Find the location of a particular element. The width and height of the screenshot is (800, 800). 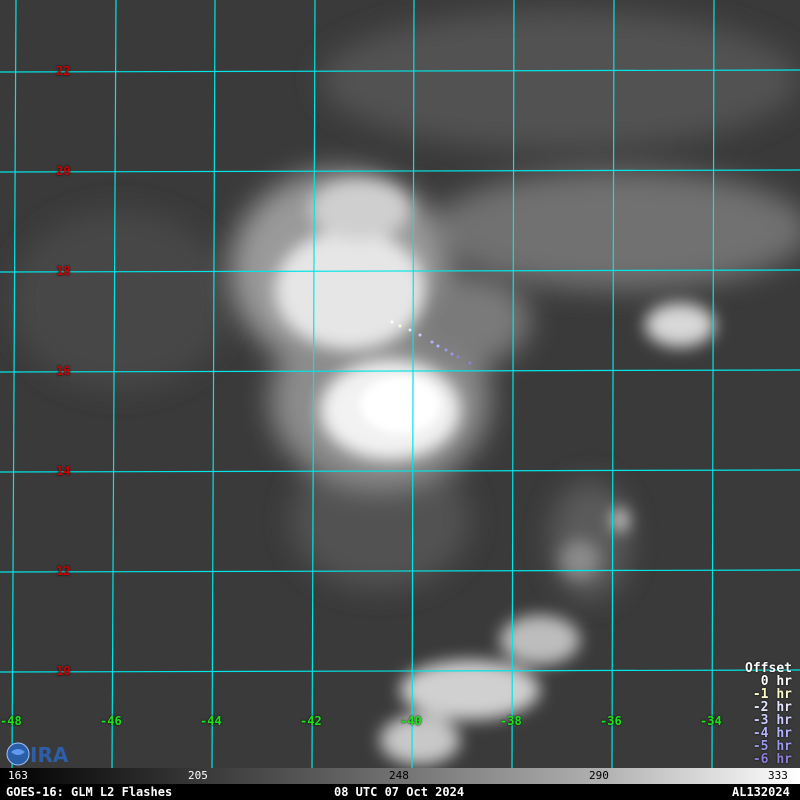

lon-label-40: -40 is located at coordinates (411, 721).